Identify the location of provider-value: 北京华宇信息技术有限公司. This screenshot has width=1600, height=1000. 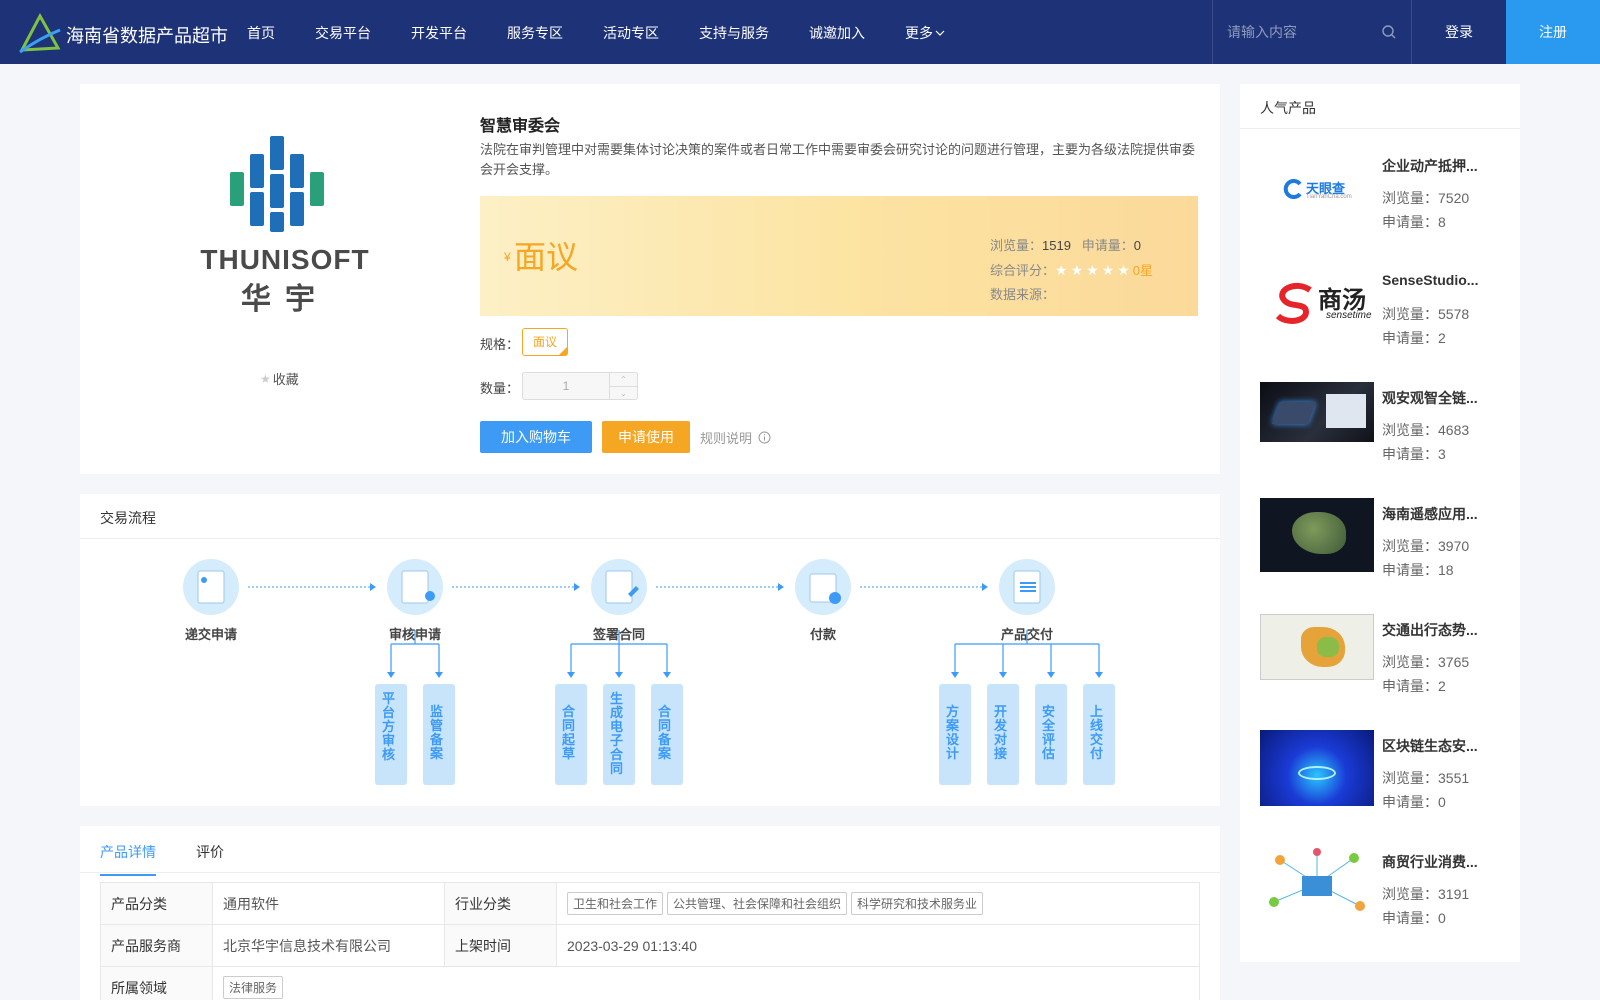
(328, 945).